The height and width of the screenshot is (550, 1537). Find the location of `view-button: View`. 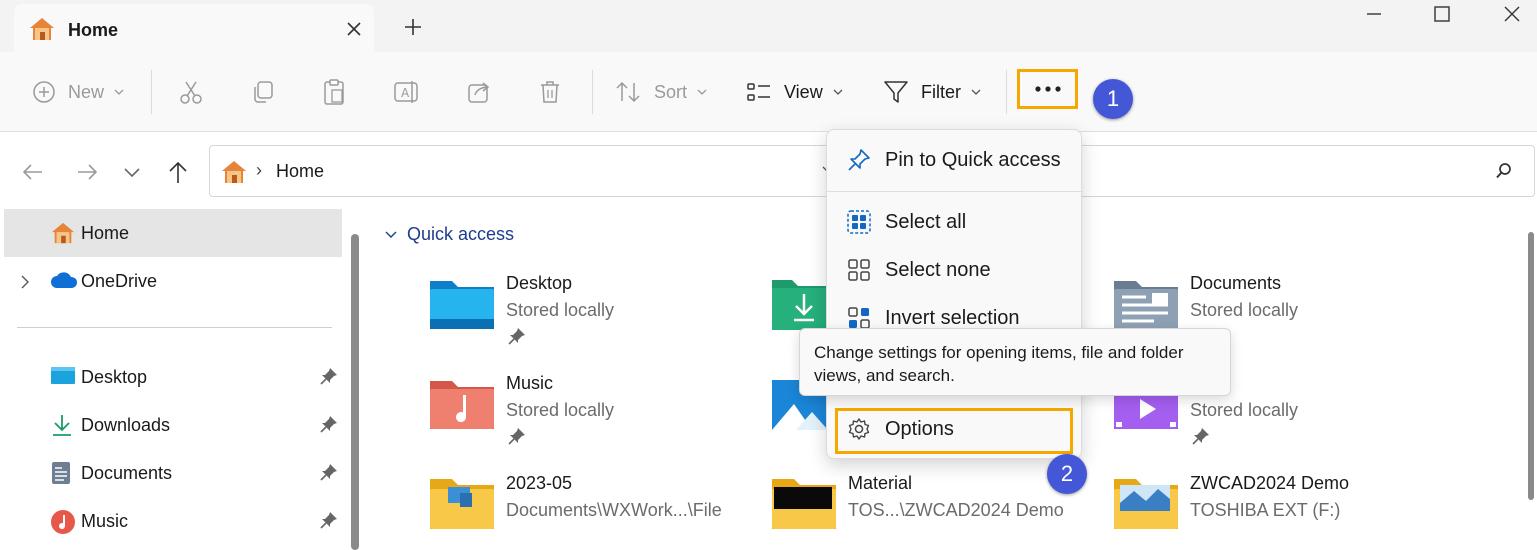

view-button: View is located at coordinates (794, 92).